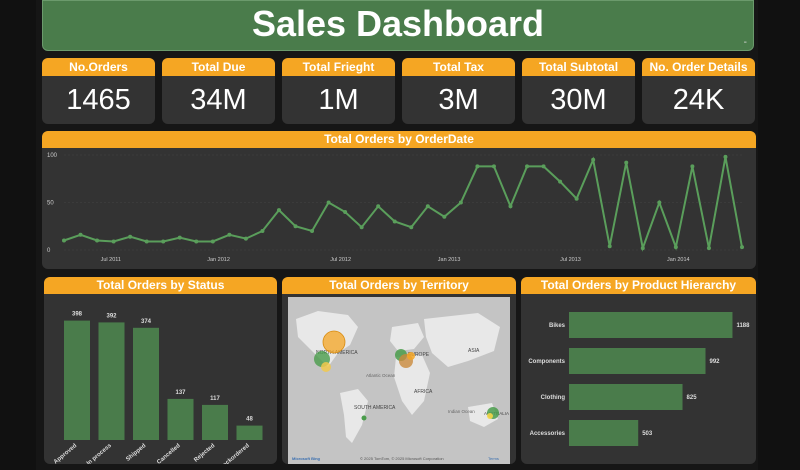 The height and width of the screenshot is (470, 800). Describe the element at coordinates (338, 91) in the screenshot. I see `kpi-card-total-freight: Total Frieght 1M` at that location.